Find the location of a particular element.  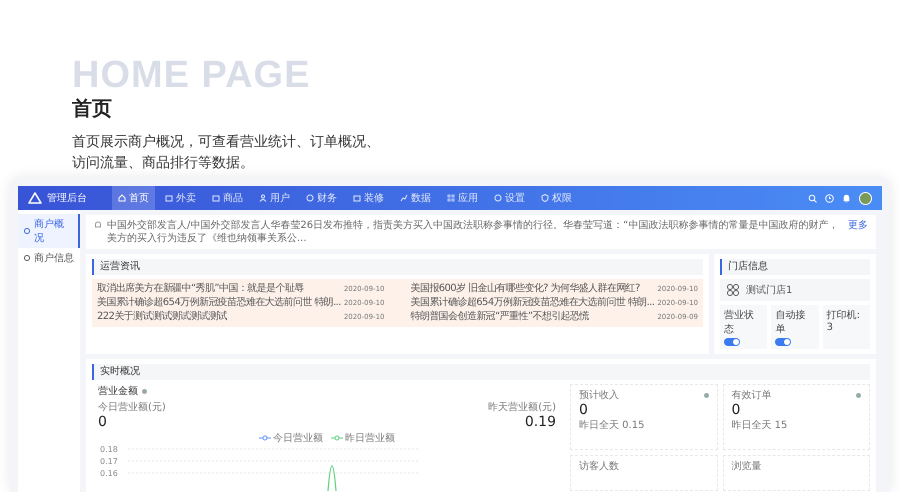

section-title: 门店信息 is located at coordinates (795, 267).